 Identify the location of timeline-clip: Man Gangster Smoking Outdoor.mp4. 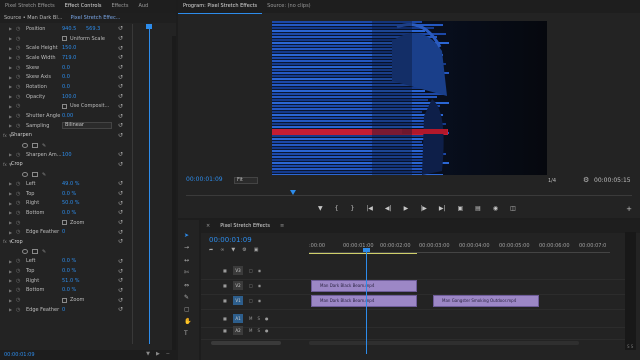
(486, 301).